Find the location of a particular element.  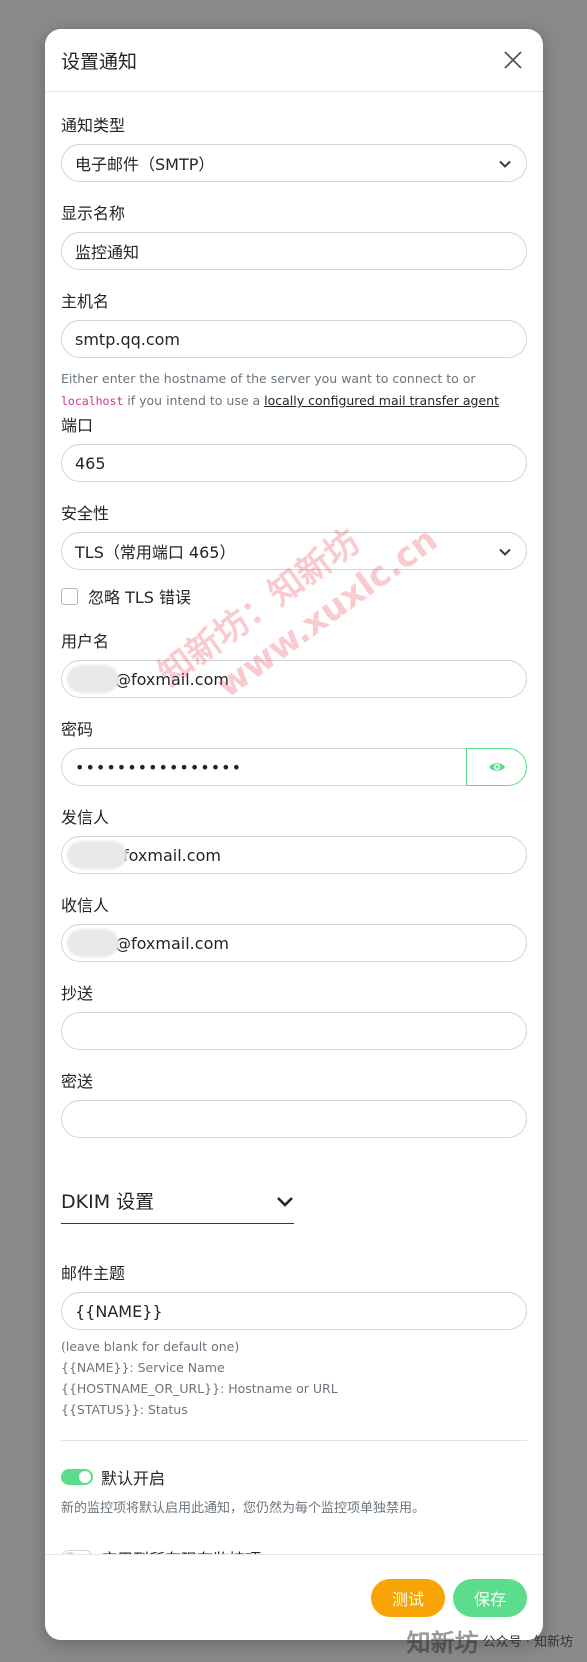

display-name-input: 监控通知 is located at coordinates (294, 251).